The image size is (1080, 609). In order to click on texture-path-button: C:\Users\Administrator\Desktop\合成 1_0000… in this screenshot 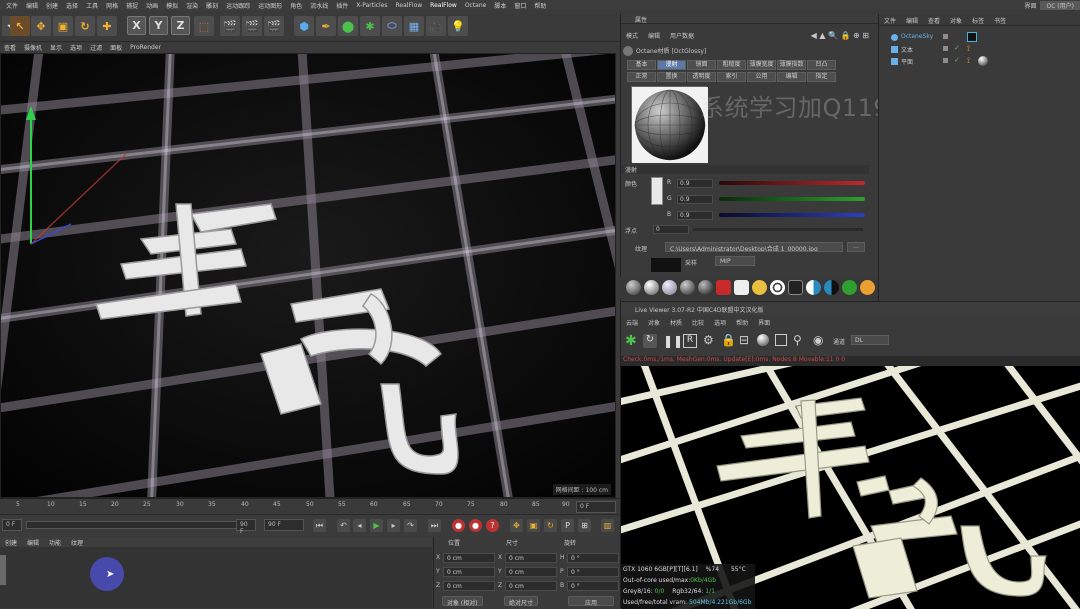, I will do `click(754, 247)`.